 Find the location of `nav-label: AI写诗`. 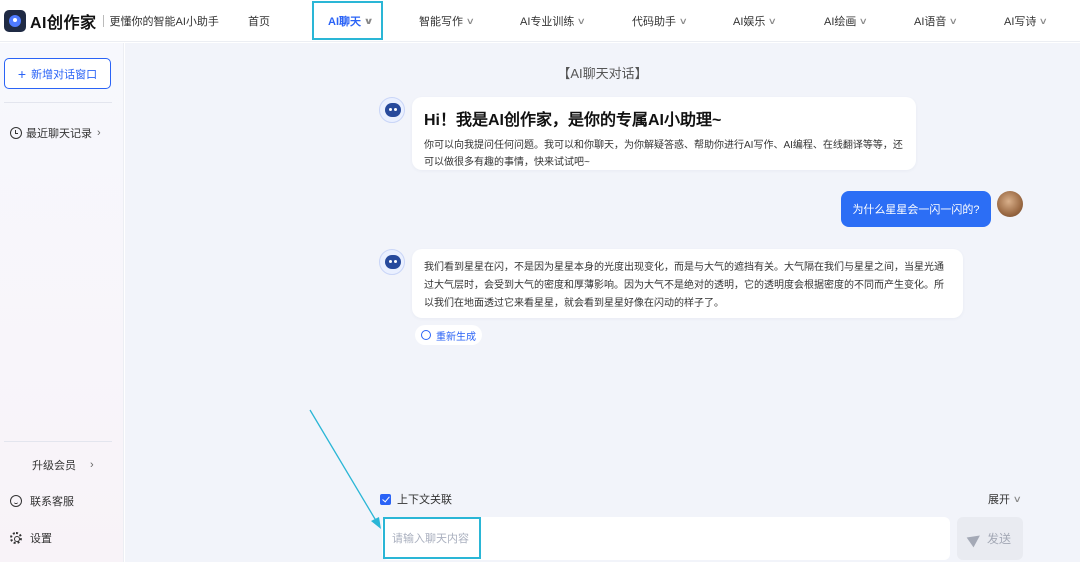

nav-label: AI写诗 is located at coordinates (1020, 22).